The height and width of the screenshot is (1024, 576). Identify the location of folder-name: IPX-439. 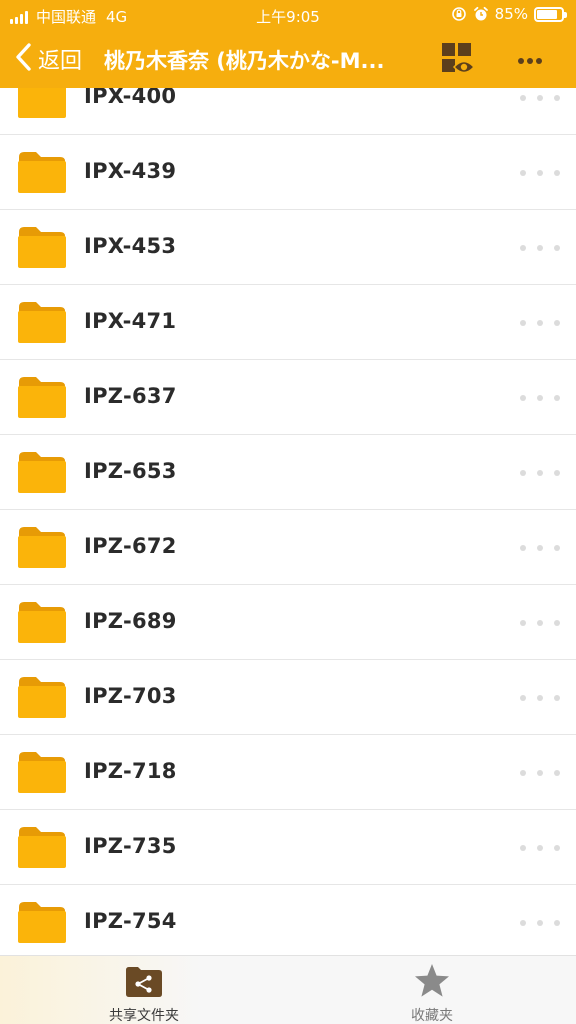
(130, 171).